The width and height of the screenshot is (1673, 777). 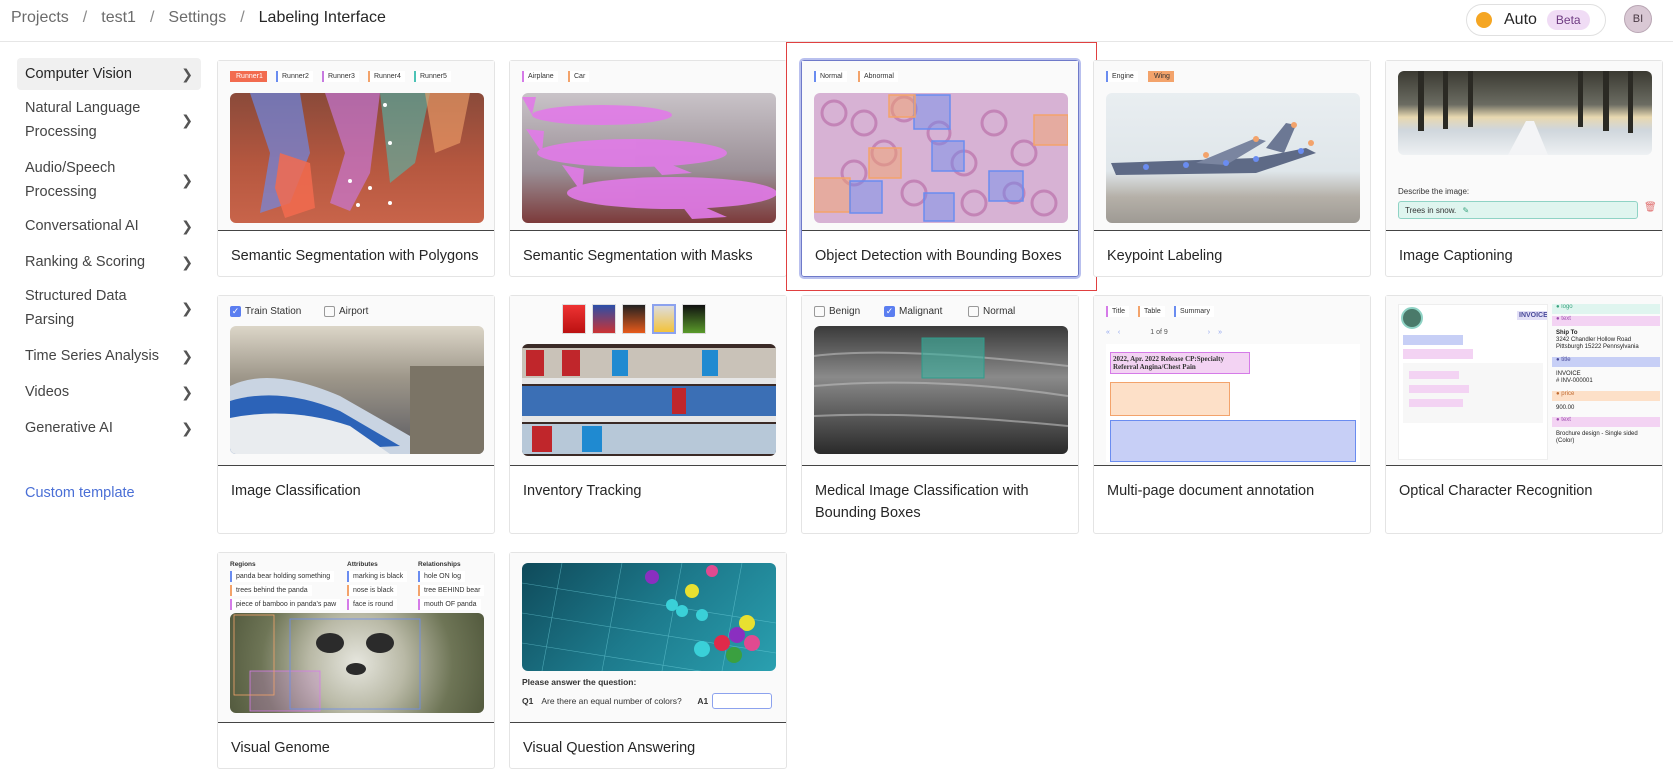 I want to click on caption-field: Trees in snow. ✎, so click(x=1518, y=210).